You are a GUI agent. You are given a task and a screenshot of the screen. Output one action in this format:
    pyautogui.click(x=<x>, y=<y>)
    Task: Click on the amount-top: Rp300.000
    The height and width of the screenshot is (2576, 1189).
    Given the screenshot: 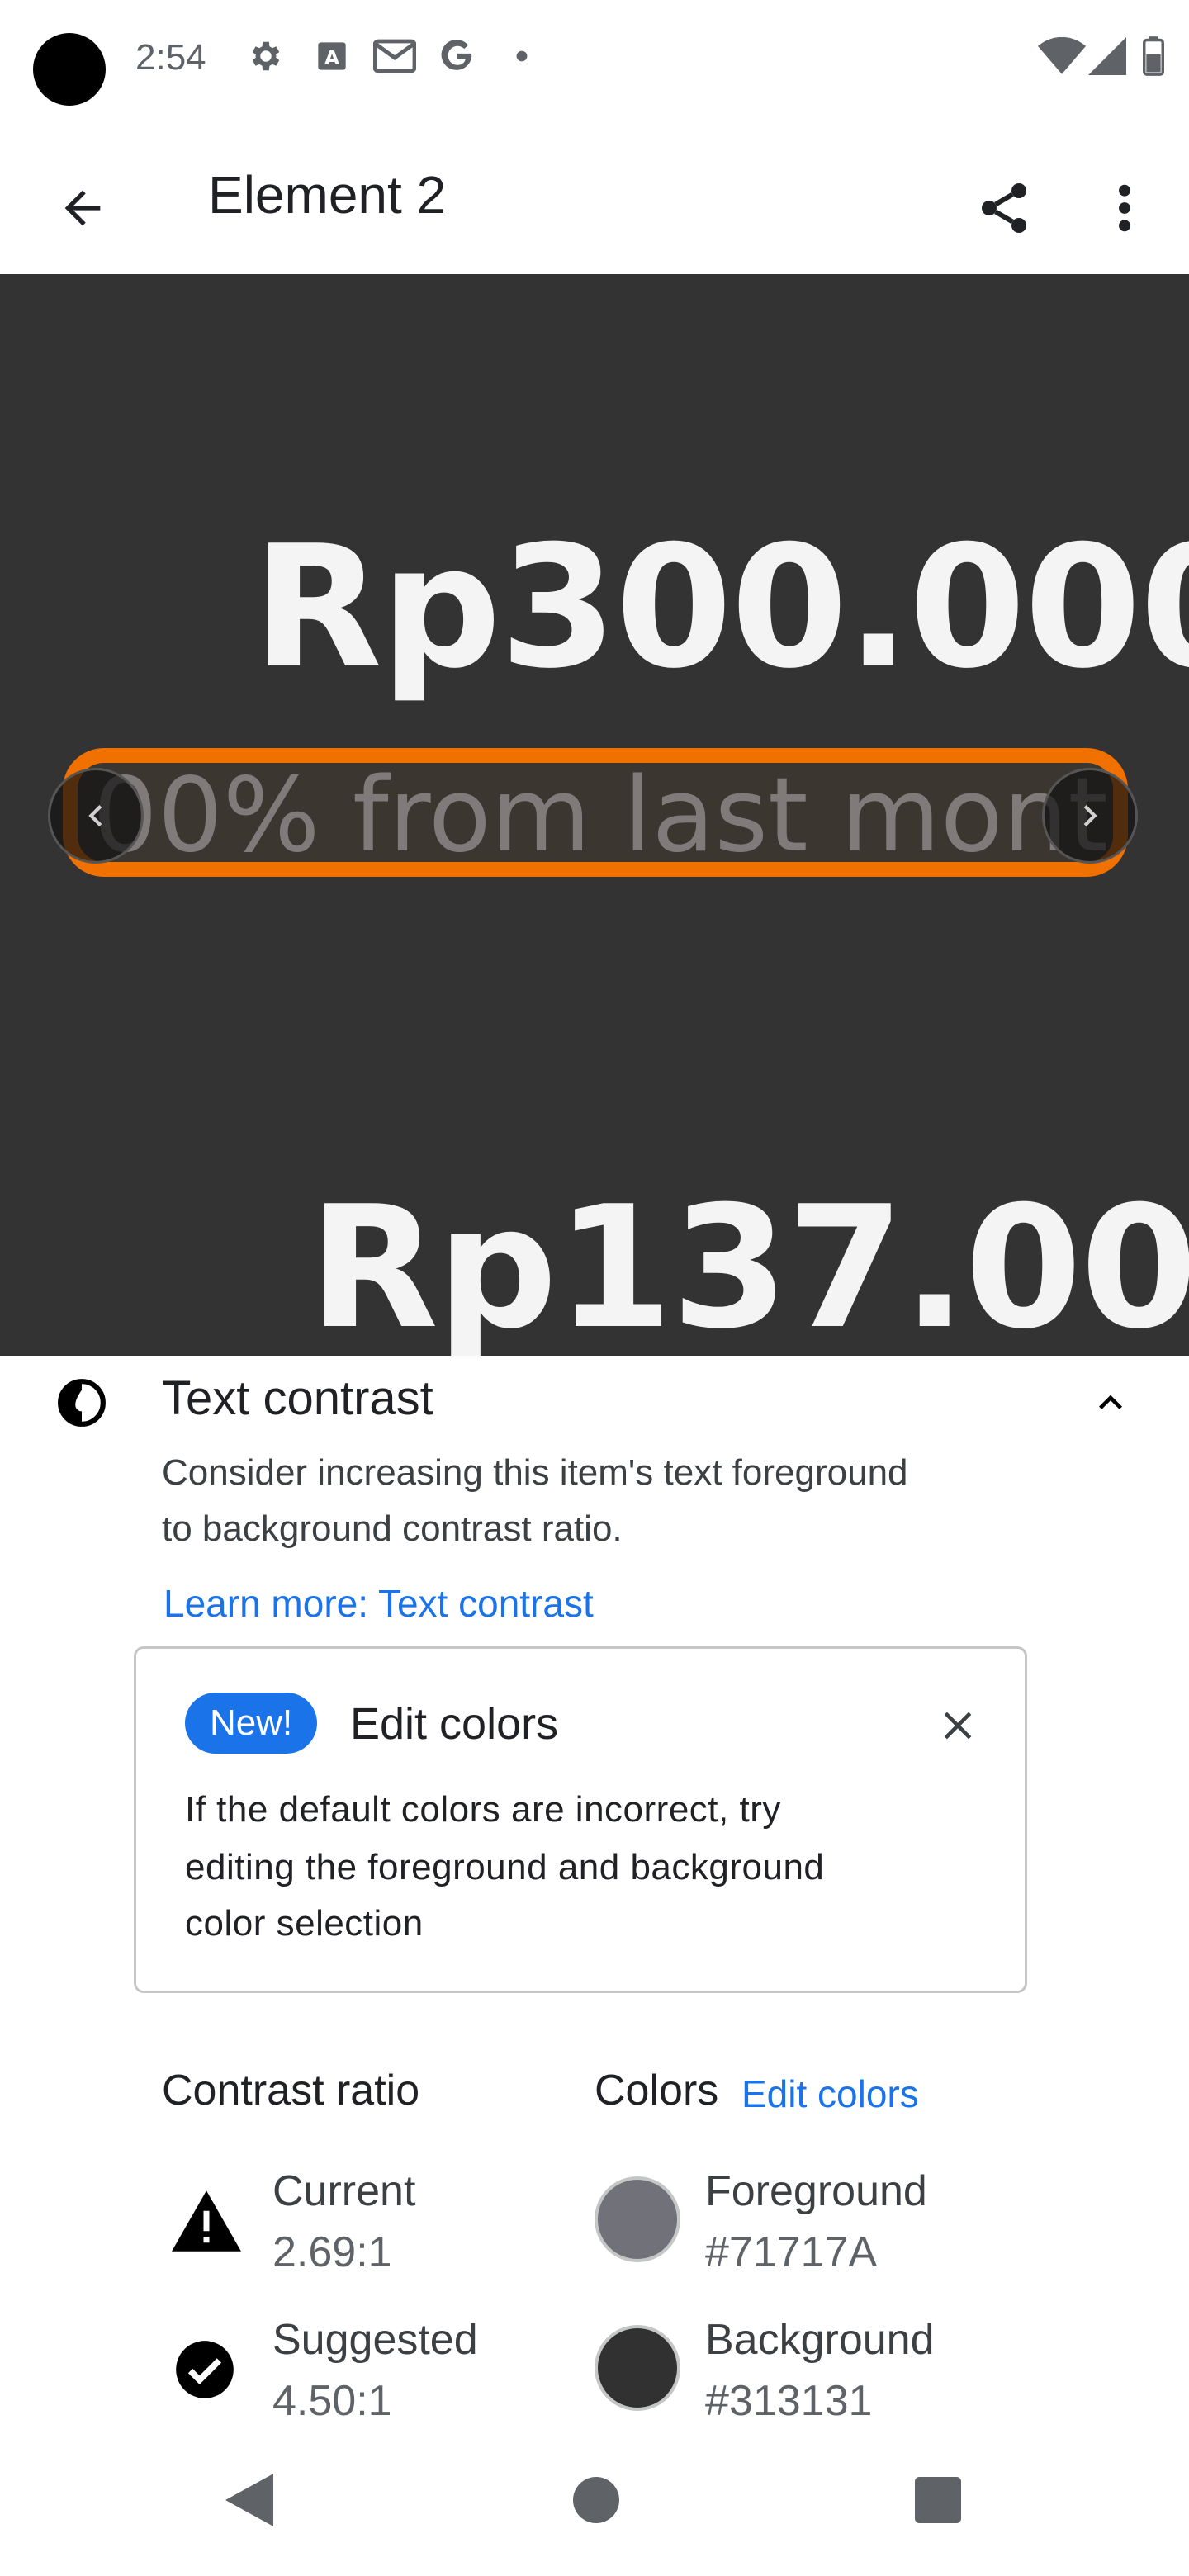 What is the action you would take?
    pyautogui.click(x=721, y=608)
    